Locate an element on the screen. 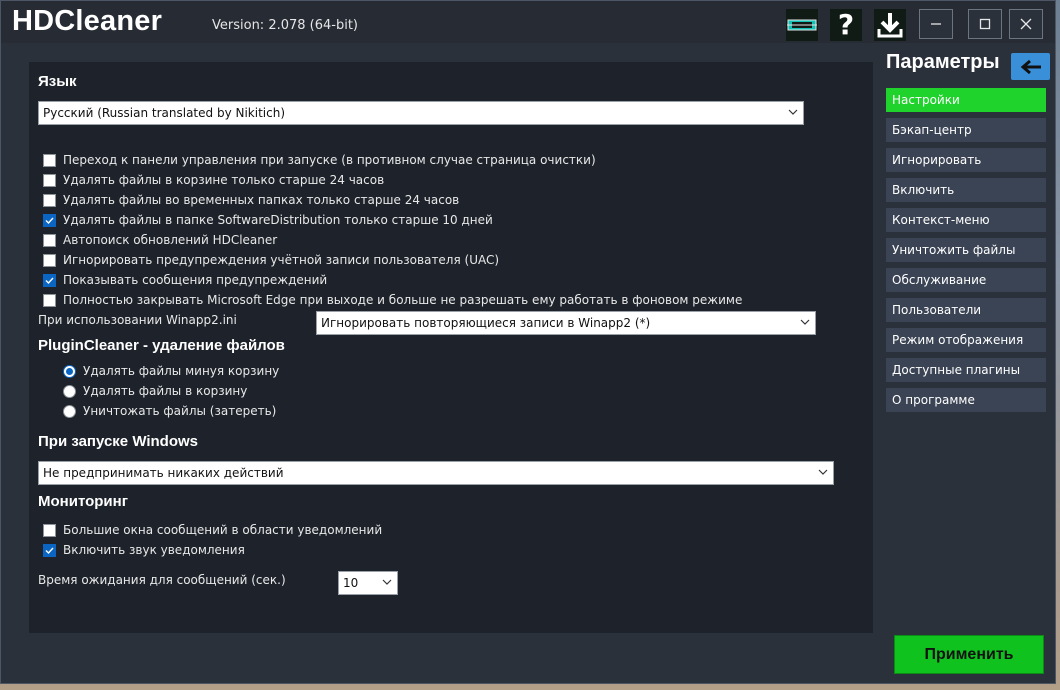 The width and height of the screenshot is (1060, 690). sidebar-item-plugins: Доступные плагины is located at coordinates (966, 370).